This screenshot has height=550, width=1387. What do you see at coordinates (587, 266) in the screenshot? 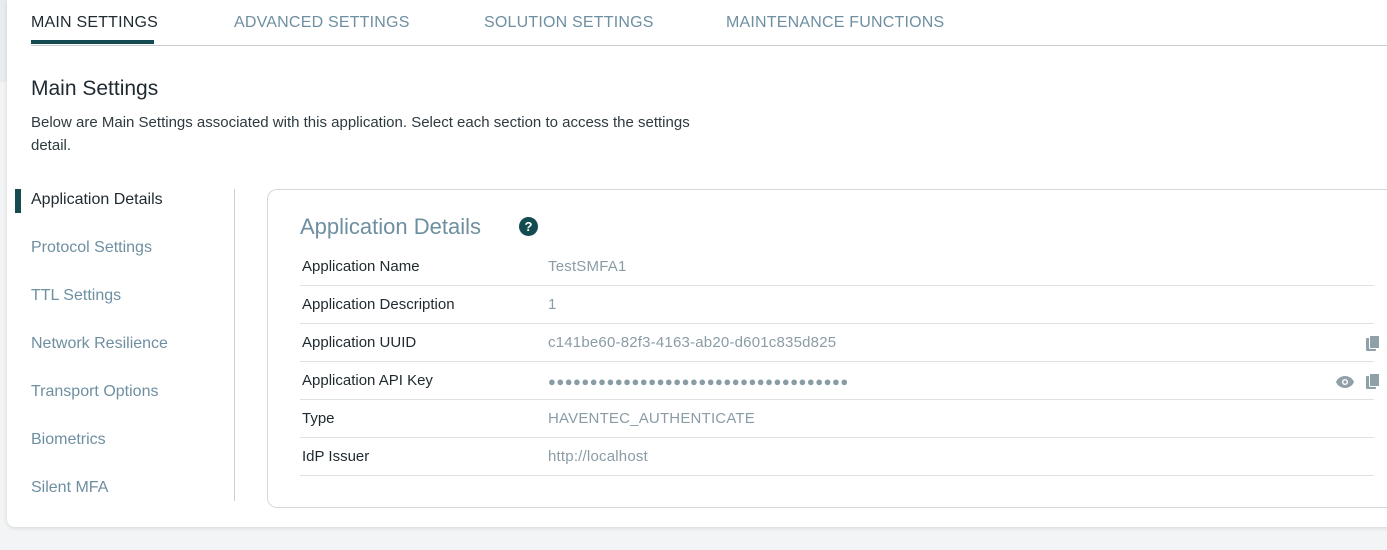
I see `row-value: TestSMFA1` at bounding box center [587, 266].